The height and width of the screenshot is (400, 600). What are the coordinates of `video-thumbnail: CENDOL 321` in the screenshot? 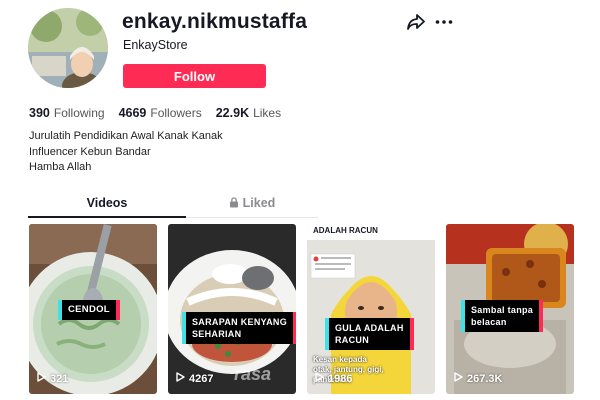 It's located at (93, 309).